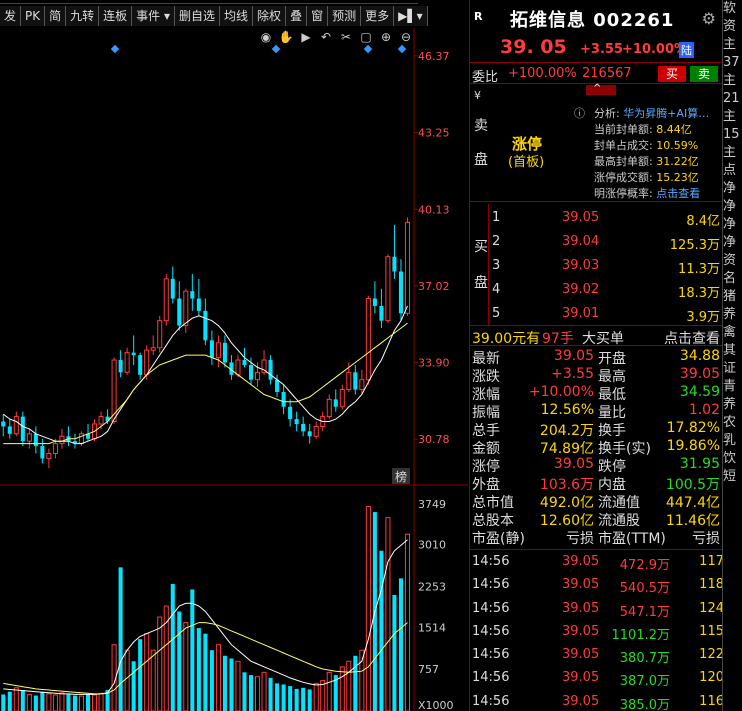 This screenshot has height=711, width=742. I want to click on tick-row: 14:56 39.05 1101.2万 115, so click(597, 631).